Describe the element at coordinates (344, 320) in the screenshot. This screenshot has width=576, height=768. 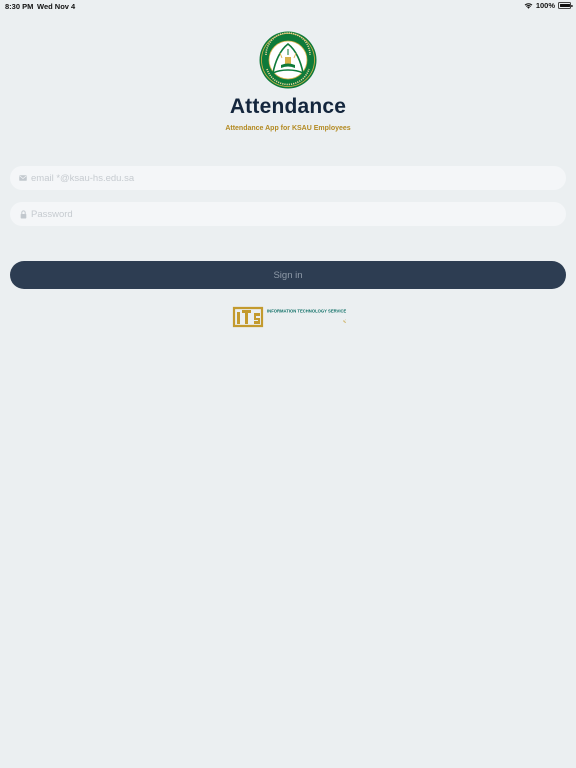
I see `svg-text: خدمات تقنية المعلومات` at that location.